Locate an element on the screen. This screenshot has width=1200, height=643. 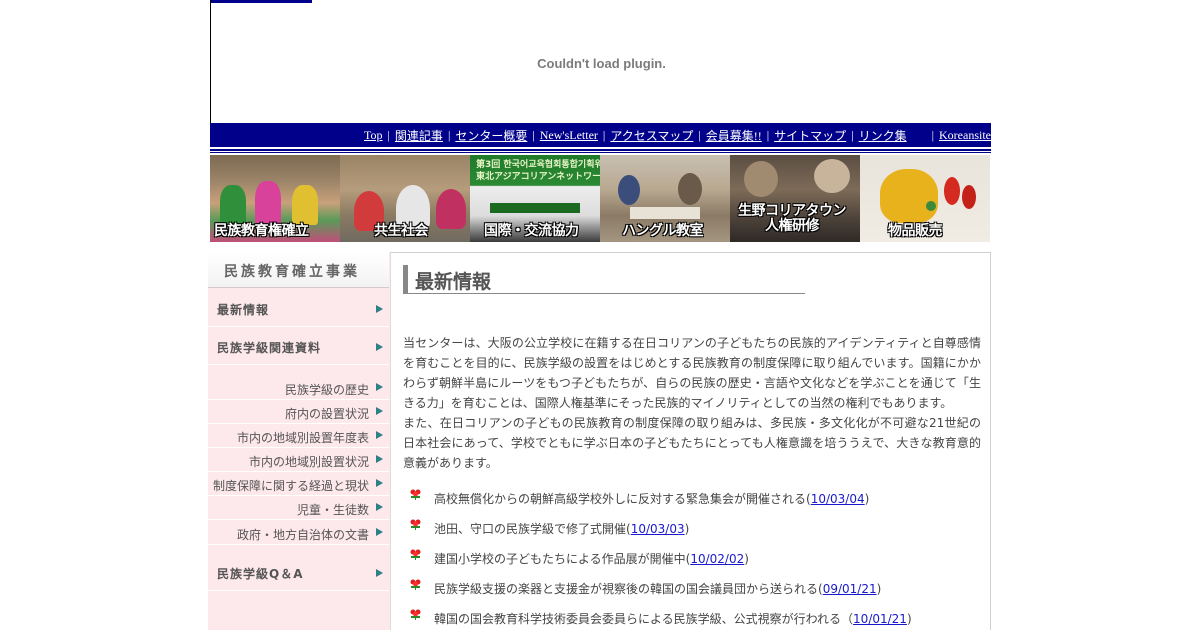
nav-link-related-articles: 関連記事 is located at coordinates (419, 135).